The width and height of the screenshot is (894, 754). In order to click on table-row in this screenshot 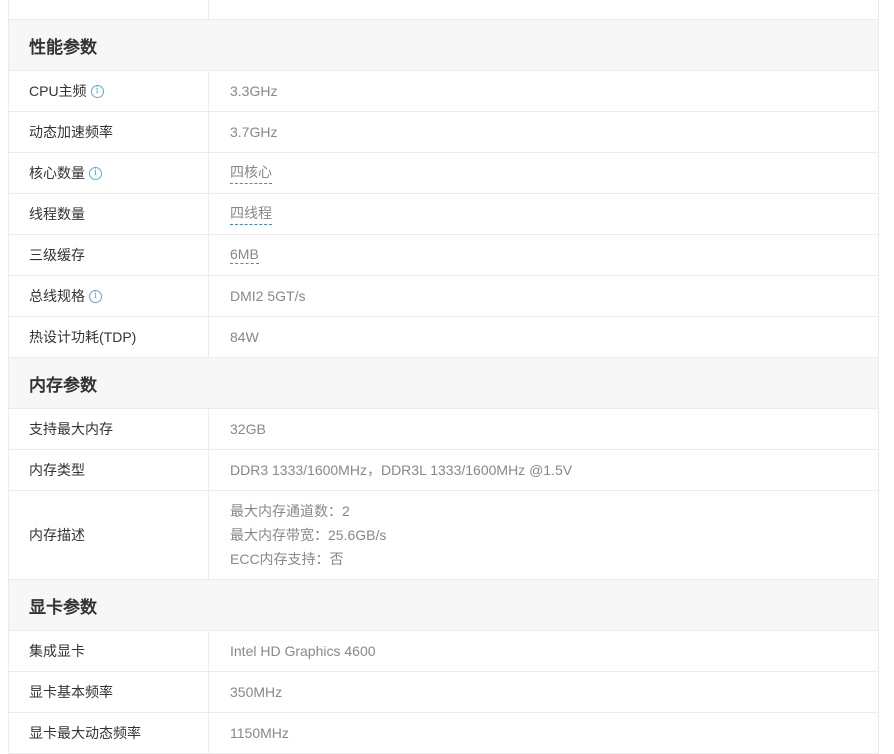, I will do `click(443, 10)`.